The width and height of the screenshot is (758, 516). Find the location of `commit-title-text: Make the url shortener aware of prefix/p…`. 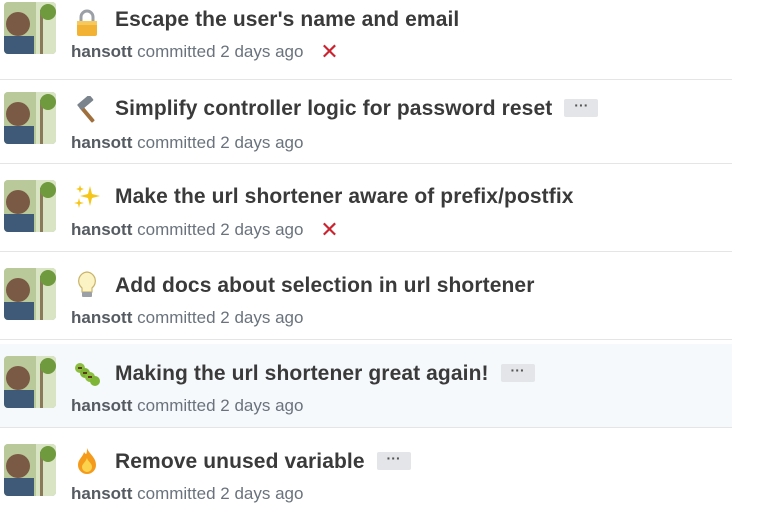

commit-title-text: Make the url shortener aware of prefix/p… is located at coordinates (344, 196).